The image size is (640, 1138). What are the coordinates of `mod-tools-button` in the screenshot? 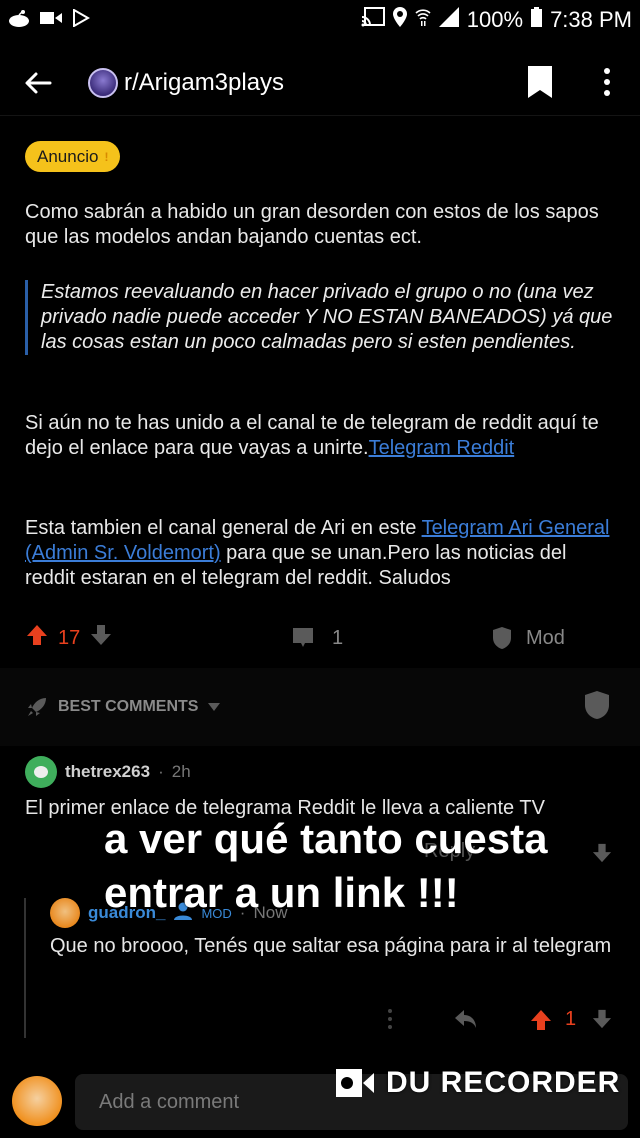 It's located at (597, 707).